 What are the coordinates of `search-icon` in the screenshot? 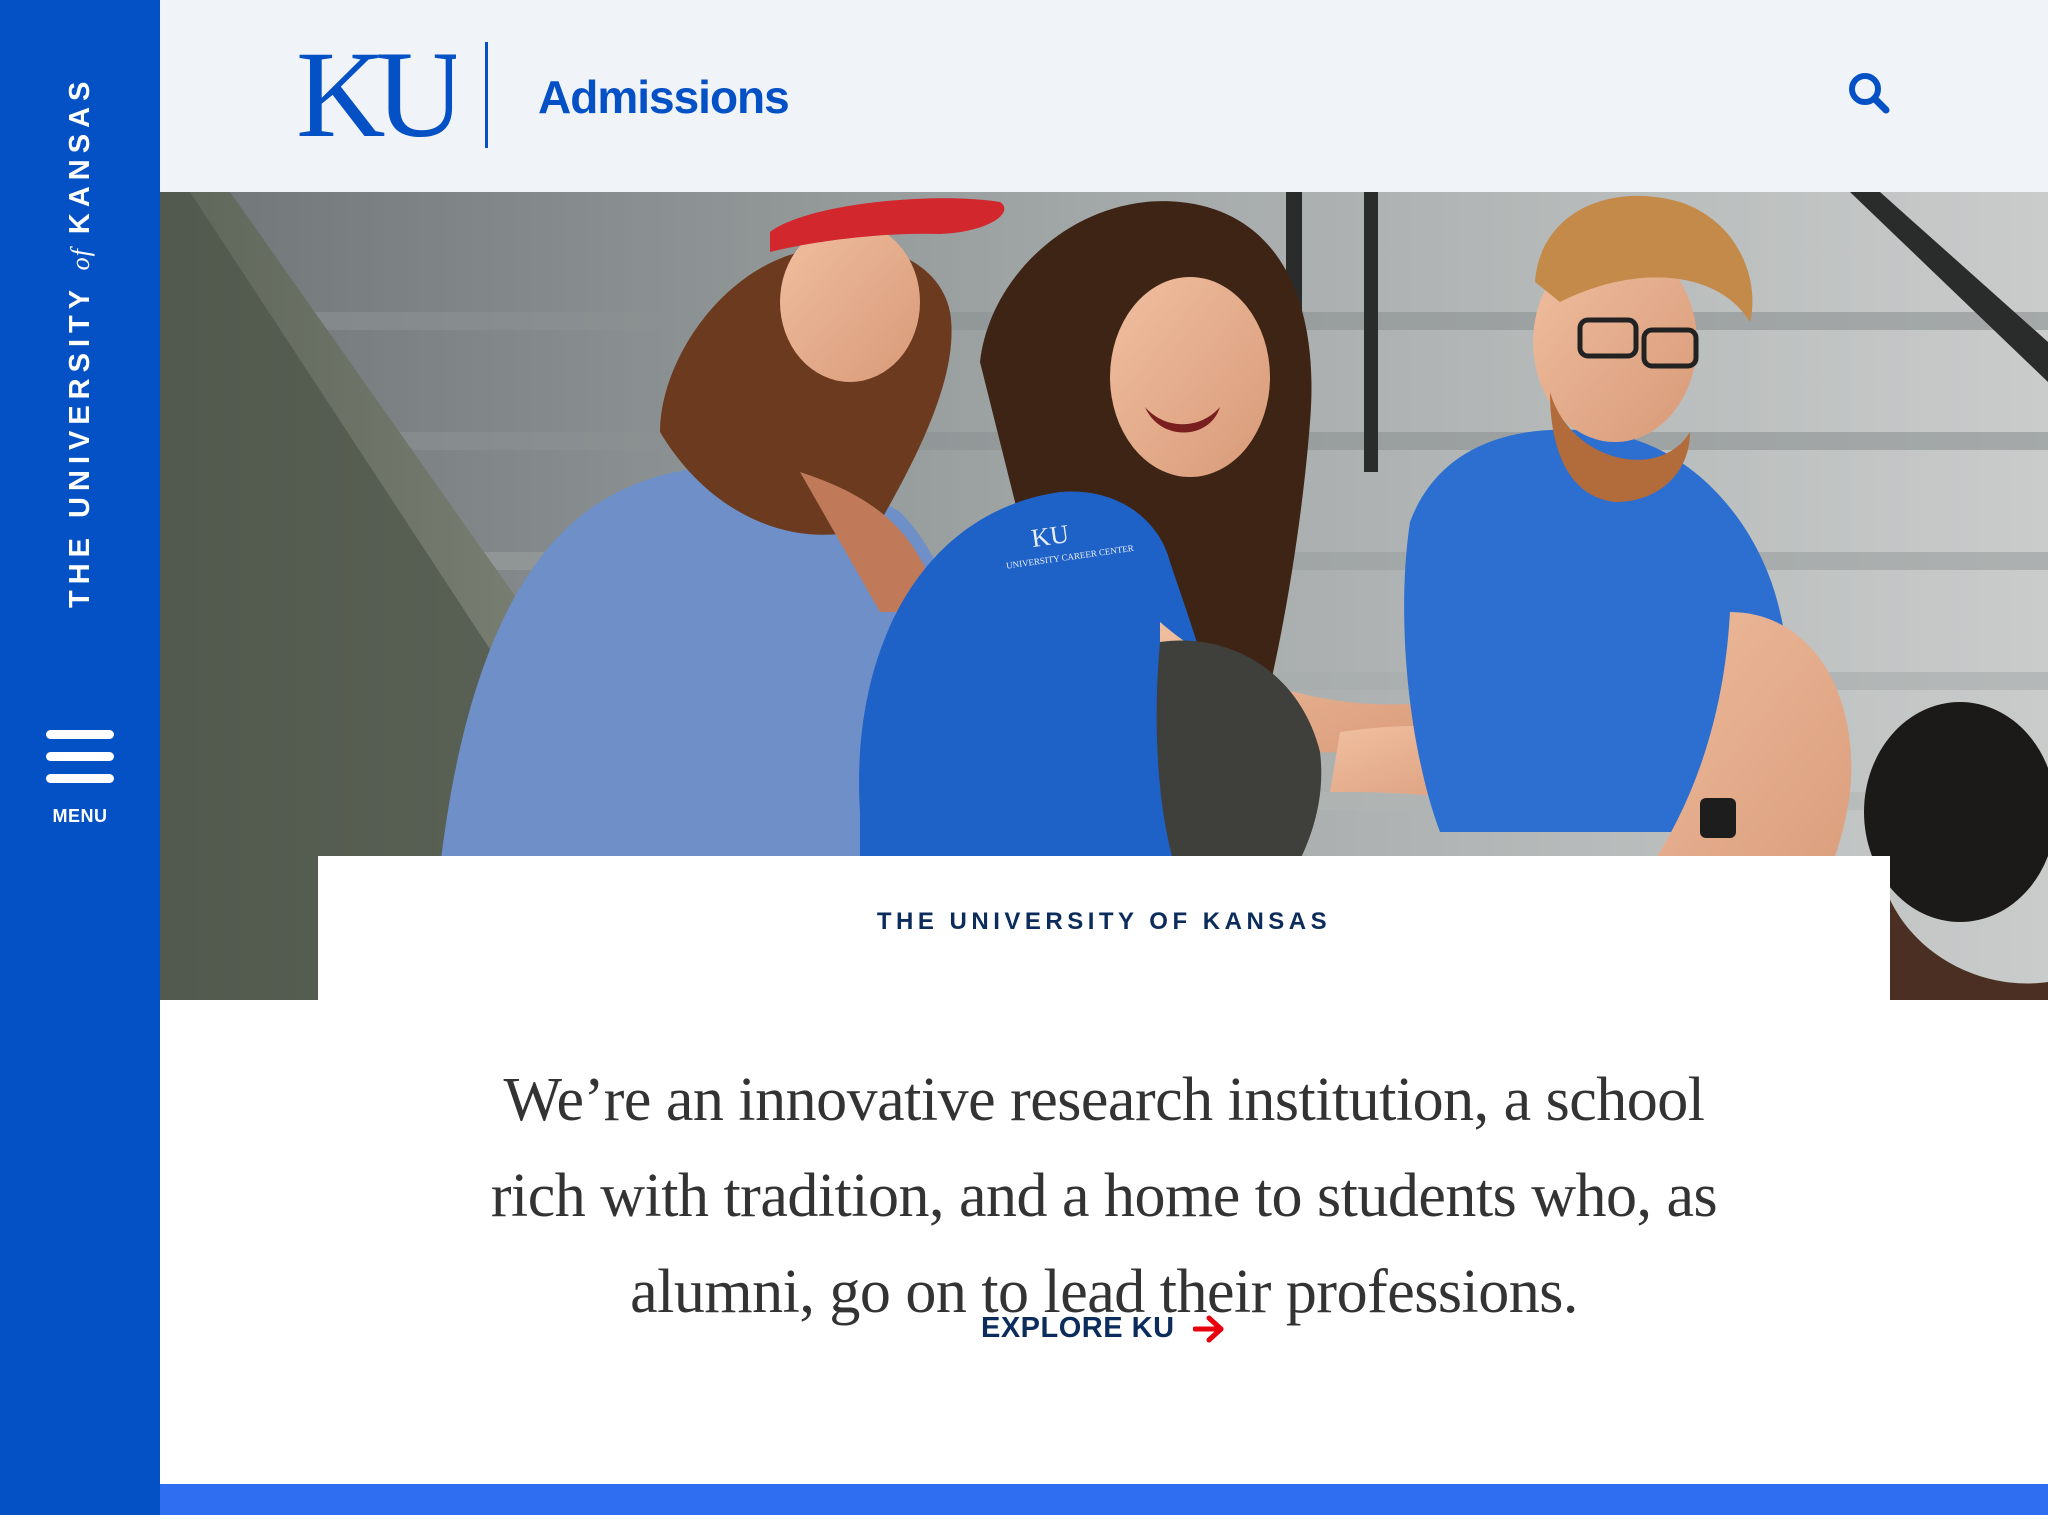 It's located at (1869, 93).